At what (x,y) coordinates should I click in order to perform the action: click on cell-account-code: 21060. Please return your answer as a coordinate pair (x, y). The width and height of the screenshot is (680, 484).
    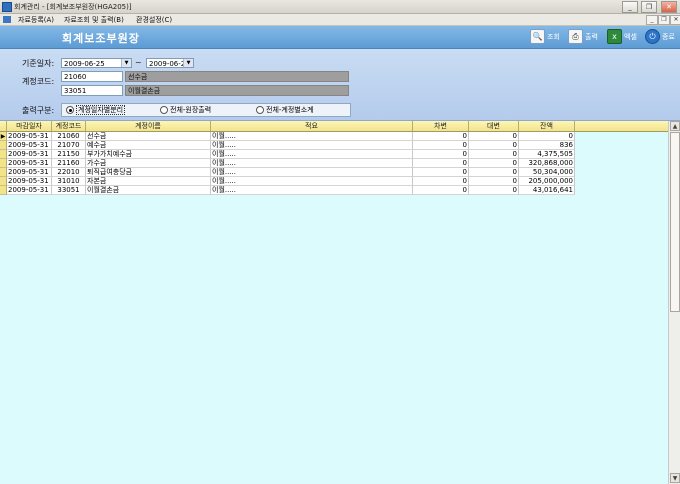
    Looking at the image, I should click on (69, 136).